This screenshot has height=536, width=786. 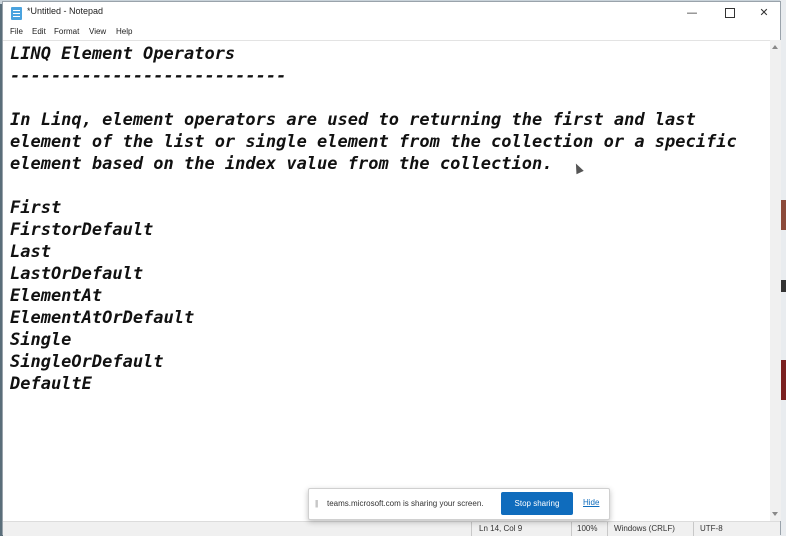 I want to click on notepad-icon, so click(x=16, y=13).